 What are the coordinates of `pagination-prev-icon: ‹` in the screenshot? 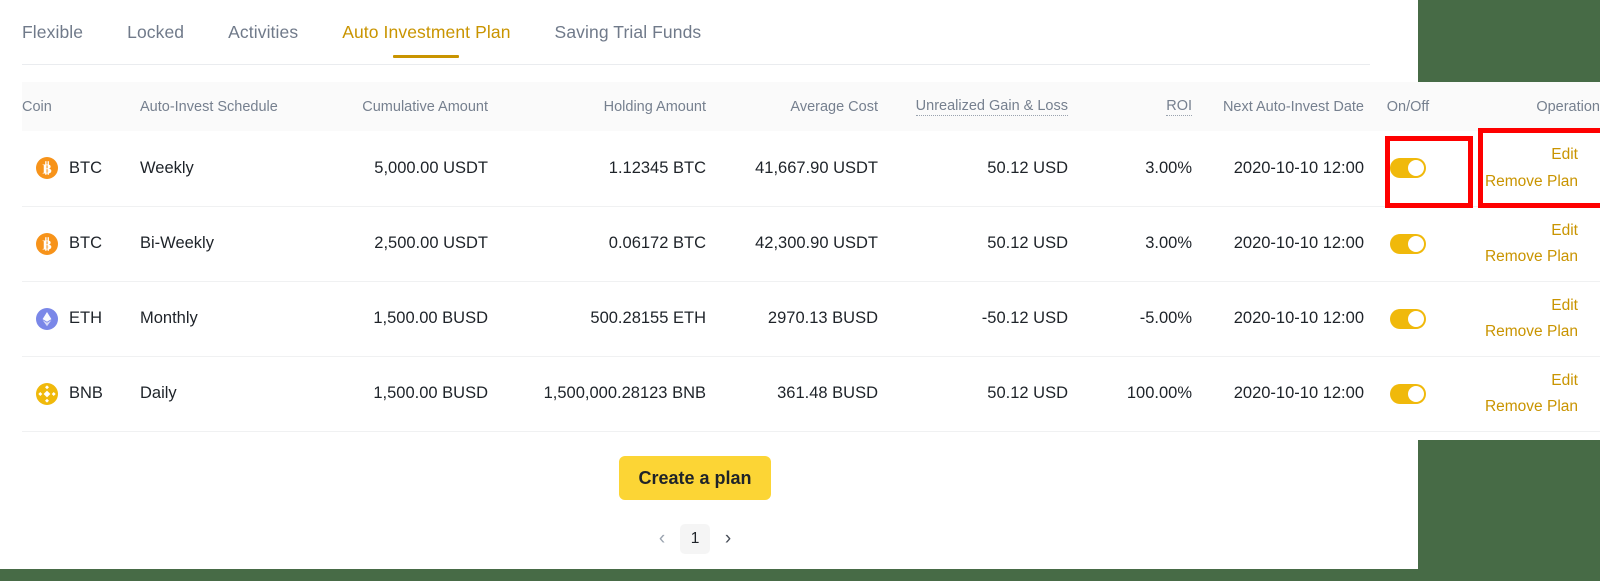 It's located at (662, 539).